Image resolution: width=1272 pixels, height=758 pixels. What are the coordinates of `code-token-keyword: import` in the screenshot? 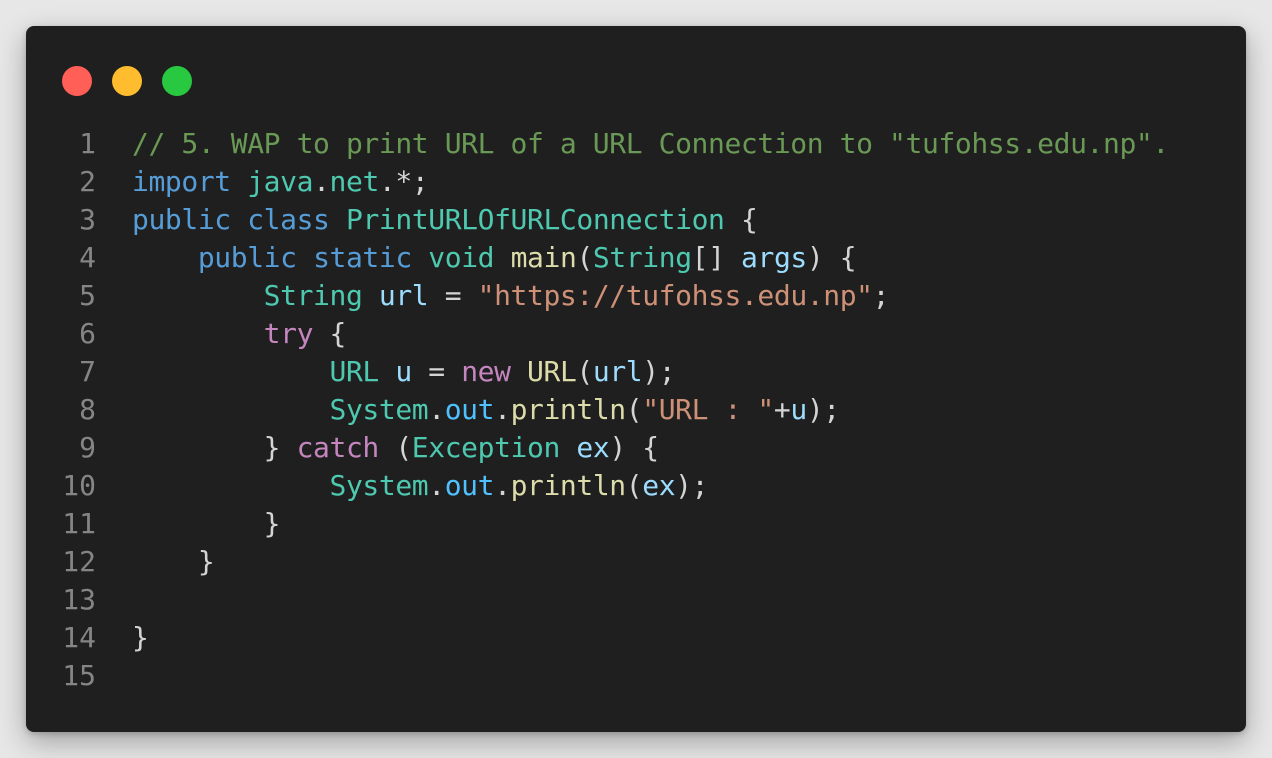 It's located at (181, 181).